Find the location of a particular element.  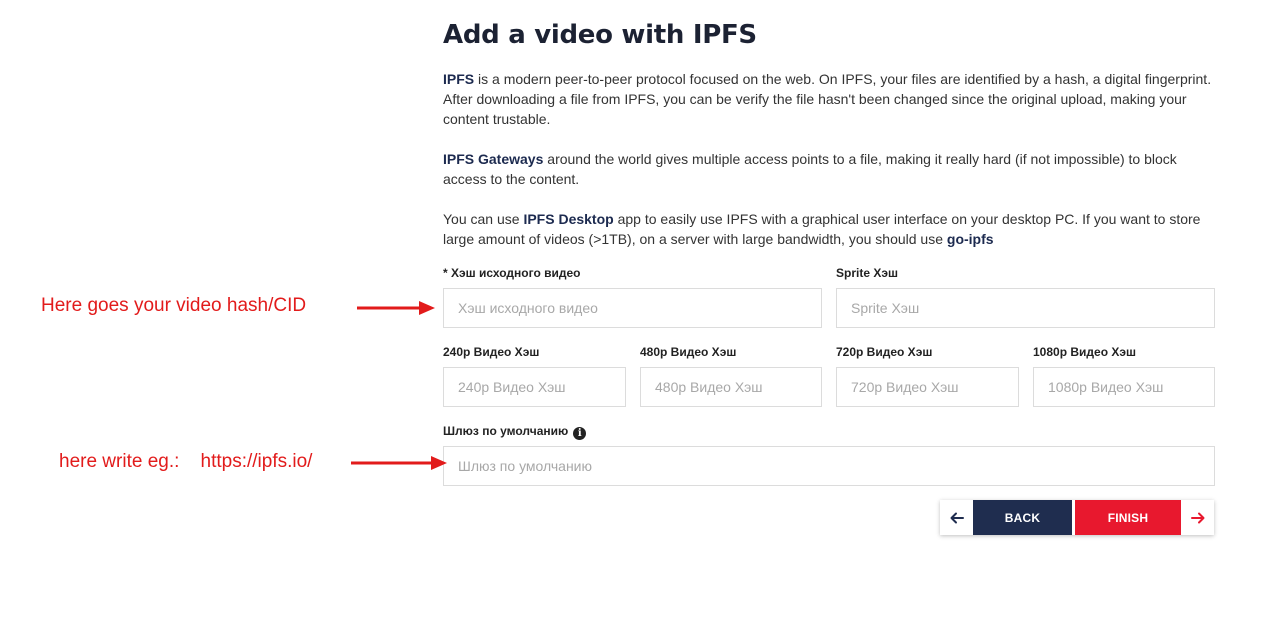

arrow-right-icon is located at coordinates (1197, 517).